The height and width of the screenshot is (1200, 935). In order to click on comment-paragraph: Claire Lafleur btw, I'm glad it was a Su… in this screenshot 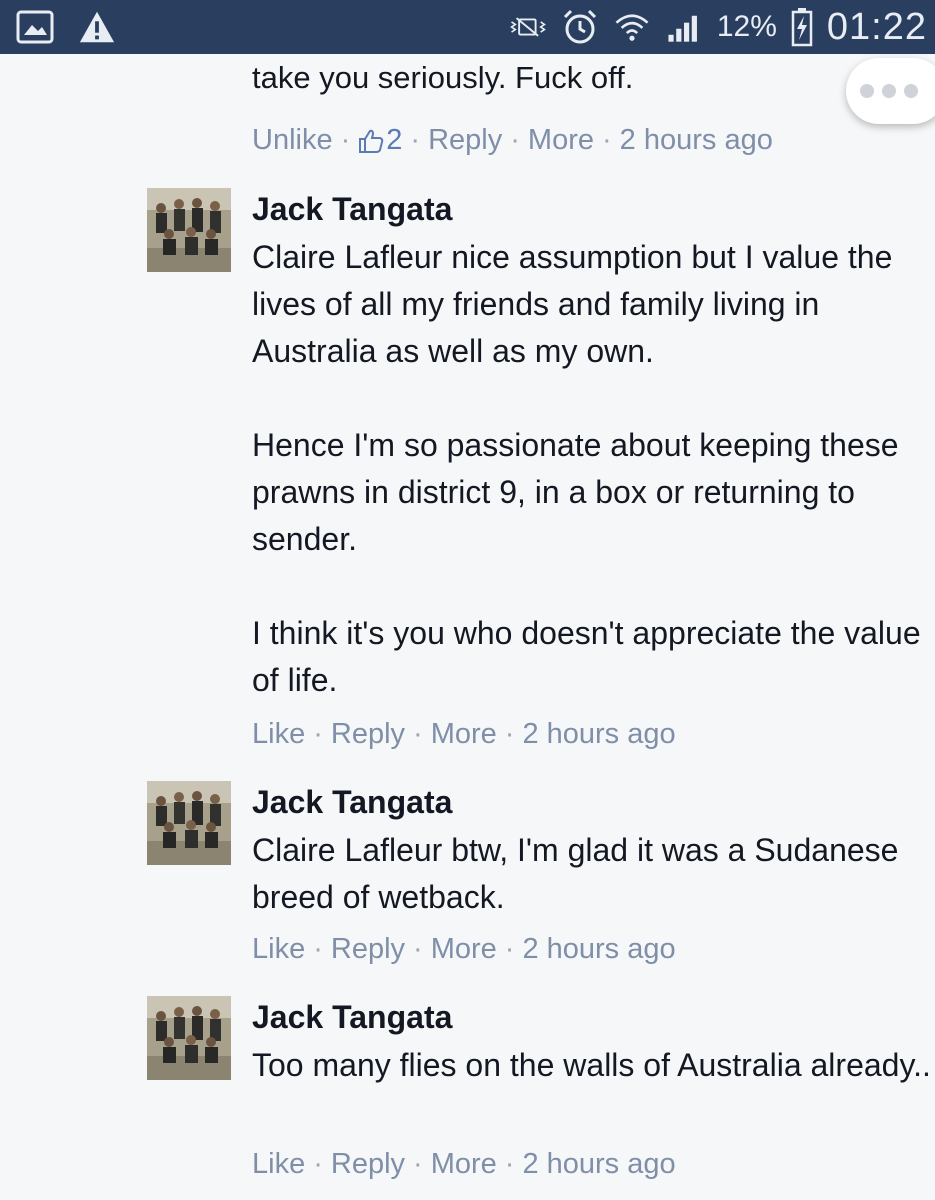, I will do `click(575, 873)`.